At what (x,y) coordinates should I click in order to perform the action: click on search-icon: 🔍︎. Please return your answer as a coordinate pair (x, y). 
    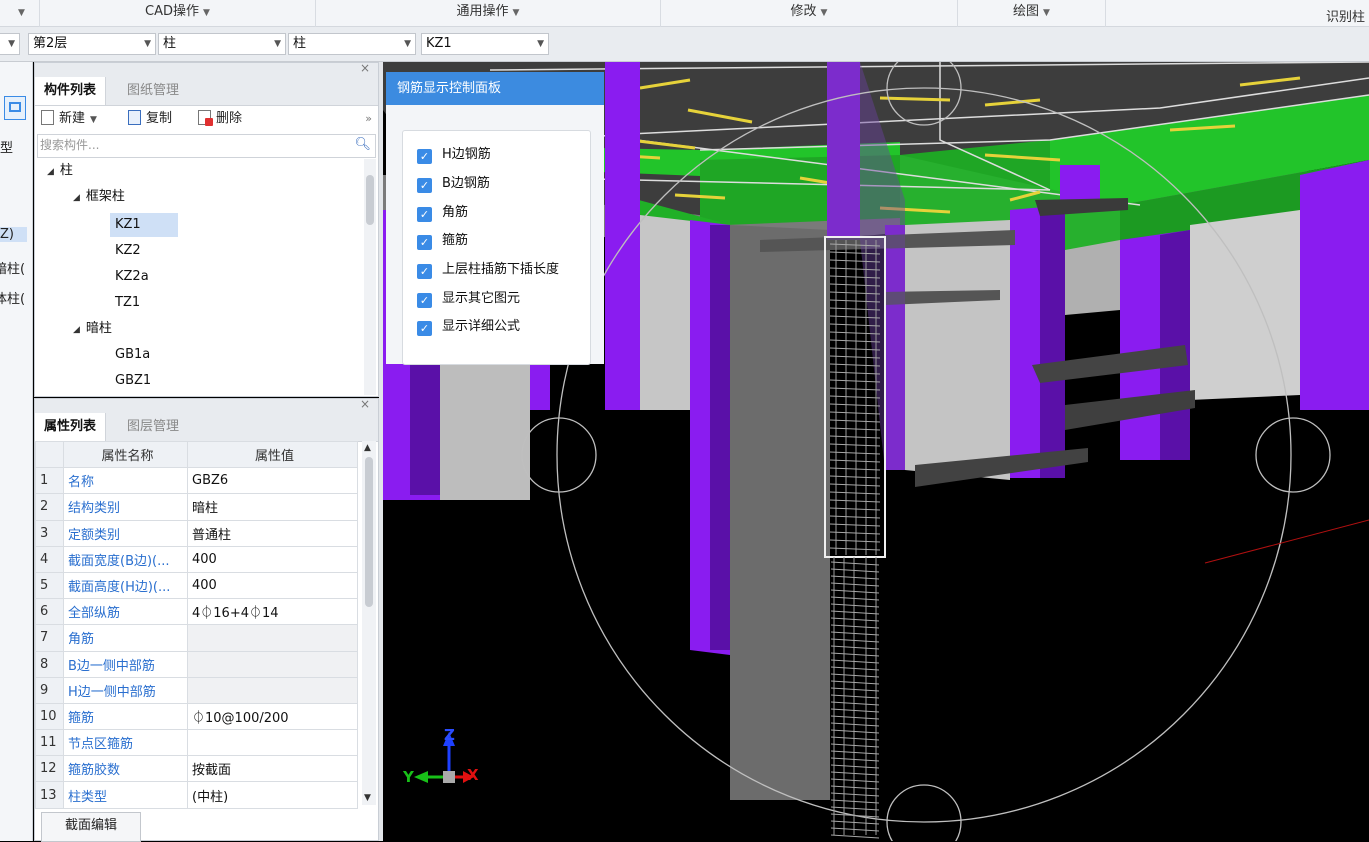
    Looking at the image, I should click on (362, 145).